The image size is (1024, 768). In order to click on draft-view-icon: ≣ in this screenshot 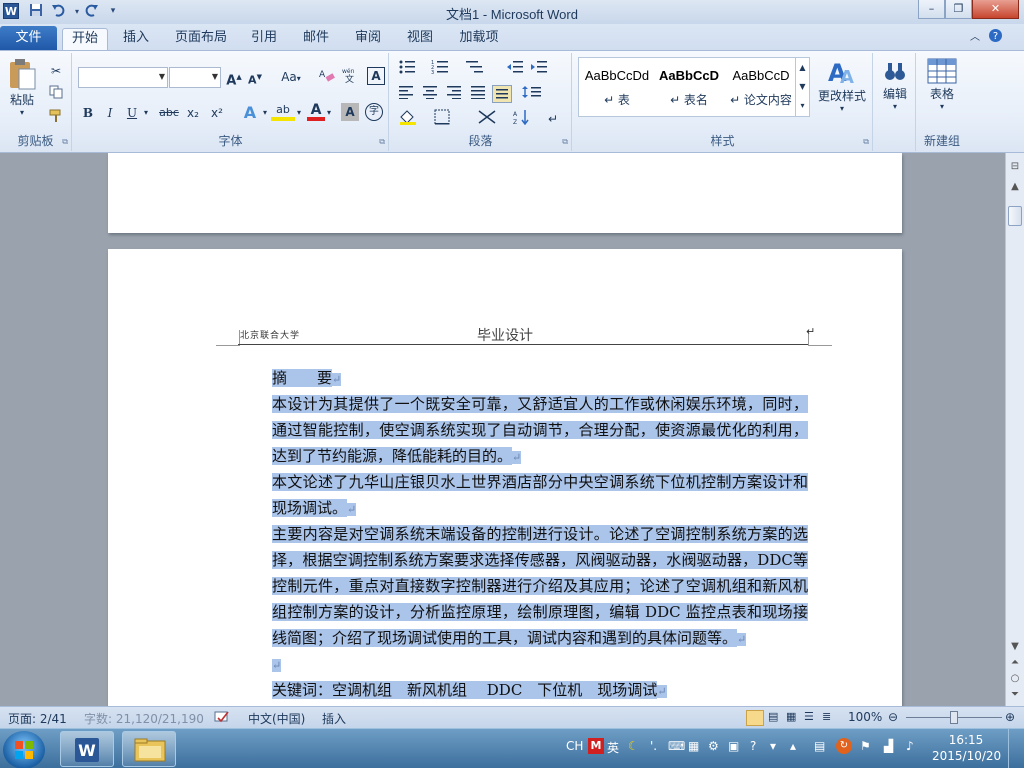, I will do `click(826, 716)`.